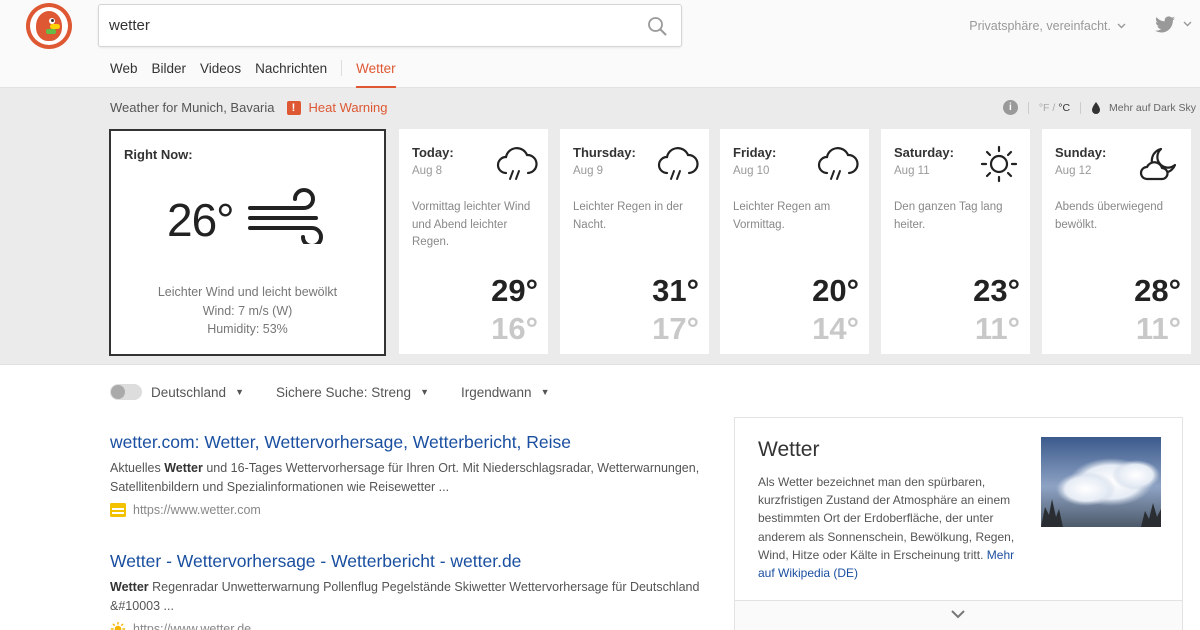  What do you see at coordinates (192, 626) in the screenshot?
I see `result-url-text: https://www.wetter.de` at bounding box center [192, 626].